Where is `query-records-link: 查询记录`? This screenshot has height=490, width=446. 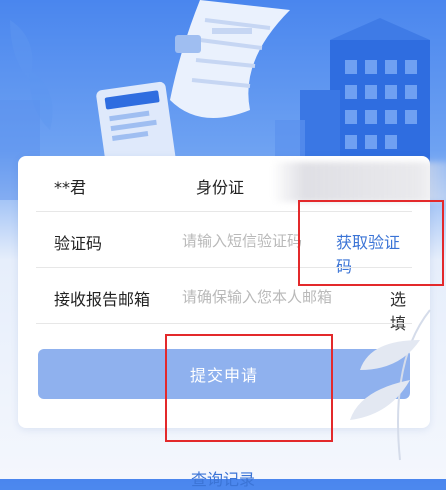 query-records-link: 查询记录 is located at coordinates (223, 478).